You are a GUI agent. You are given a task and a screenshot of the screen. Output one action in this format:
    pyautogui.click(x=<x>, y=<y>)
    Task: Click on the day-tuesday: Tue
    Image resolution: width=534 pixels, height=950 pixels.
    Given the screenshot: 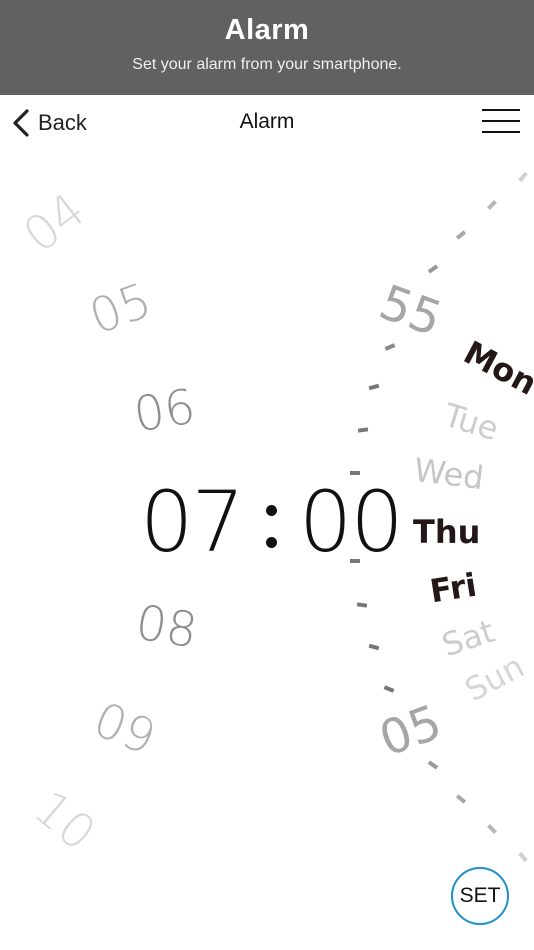 What is the action you would take?
    pyautogui.click(x=471, y=422)
    